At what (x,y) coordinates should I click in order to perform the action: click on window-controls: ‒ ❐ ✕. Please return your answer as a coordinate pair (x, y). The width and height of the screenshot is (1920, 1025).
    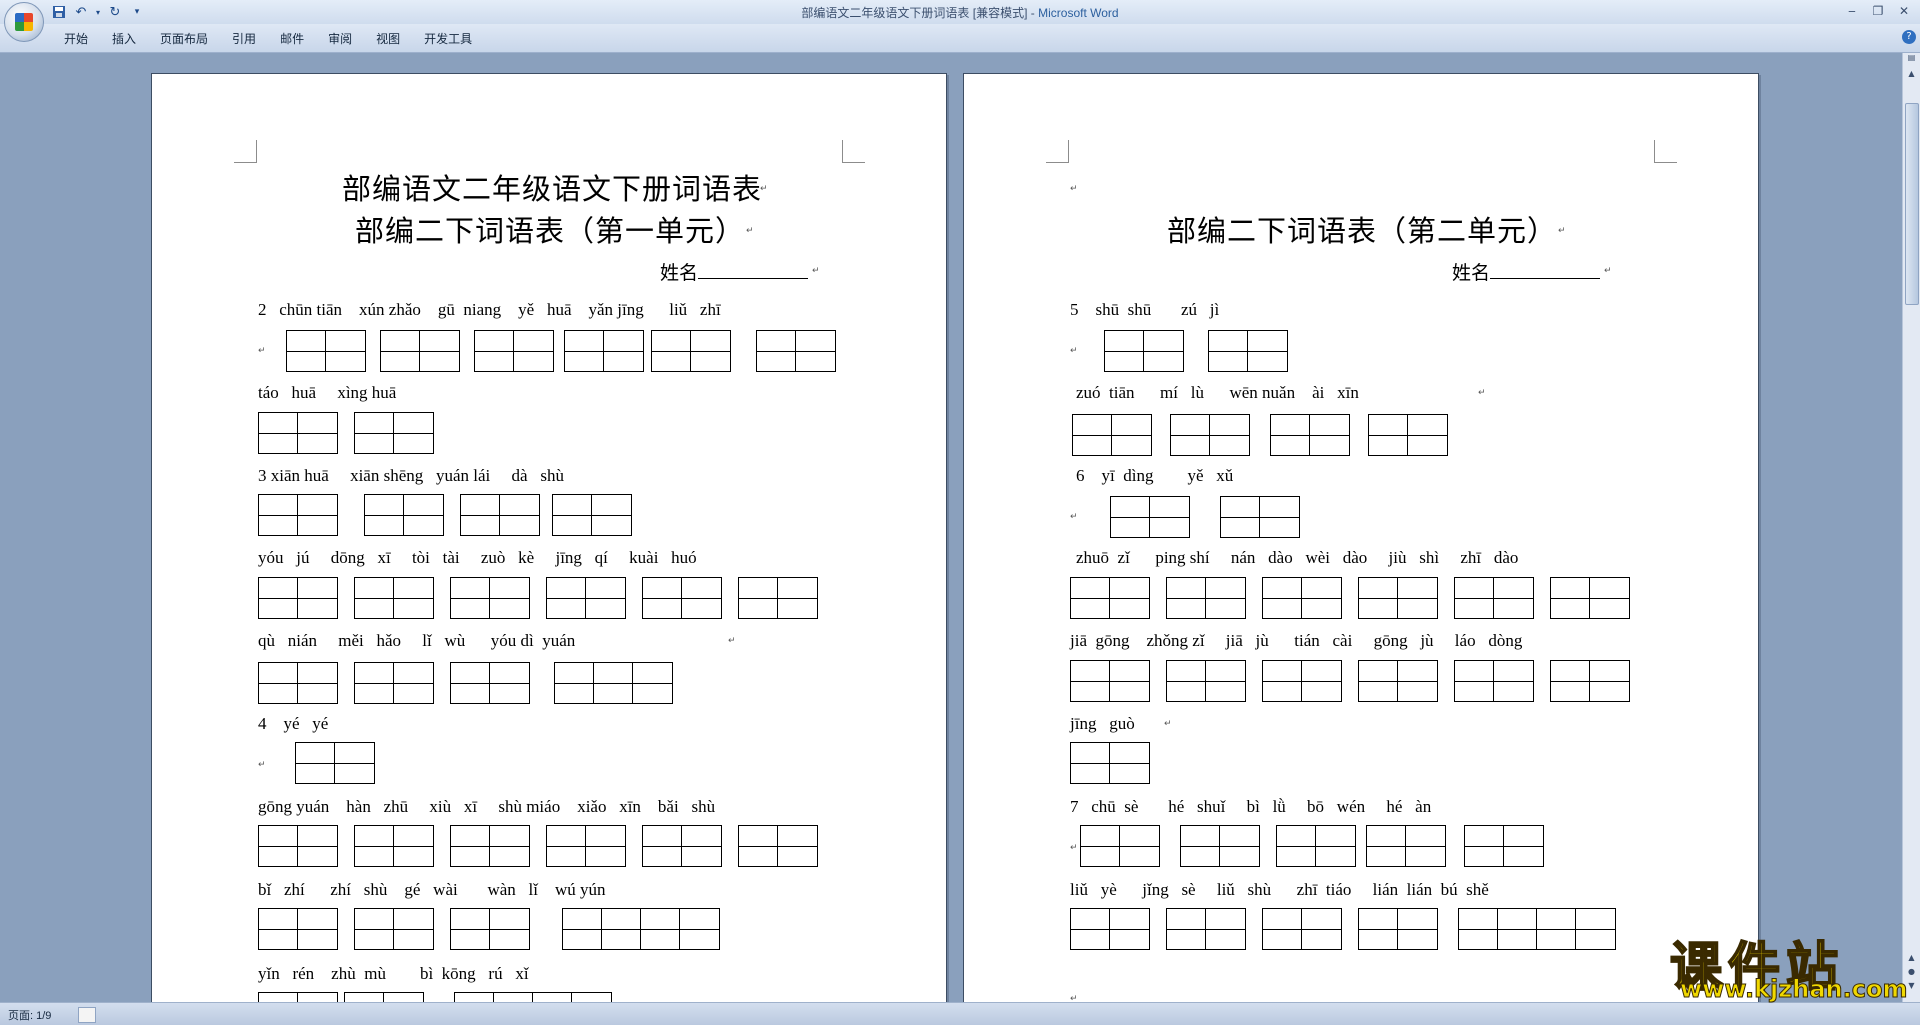
    Looking at the image, I should click on (1878, 11).